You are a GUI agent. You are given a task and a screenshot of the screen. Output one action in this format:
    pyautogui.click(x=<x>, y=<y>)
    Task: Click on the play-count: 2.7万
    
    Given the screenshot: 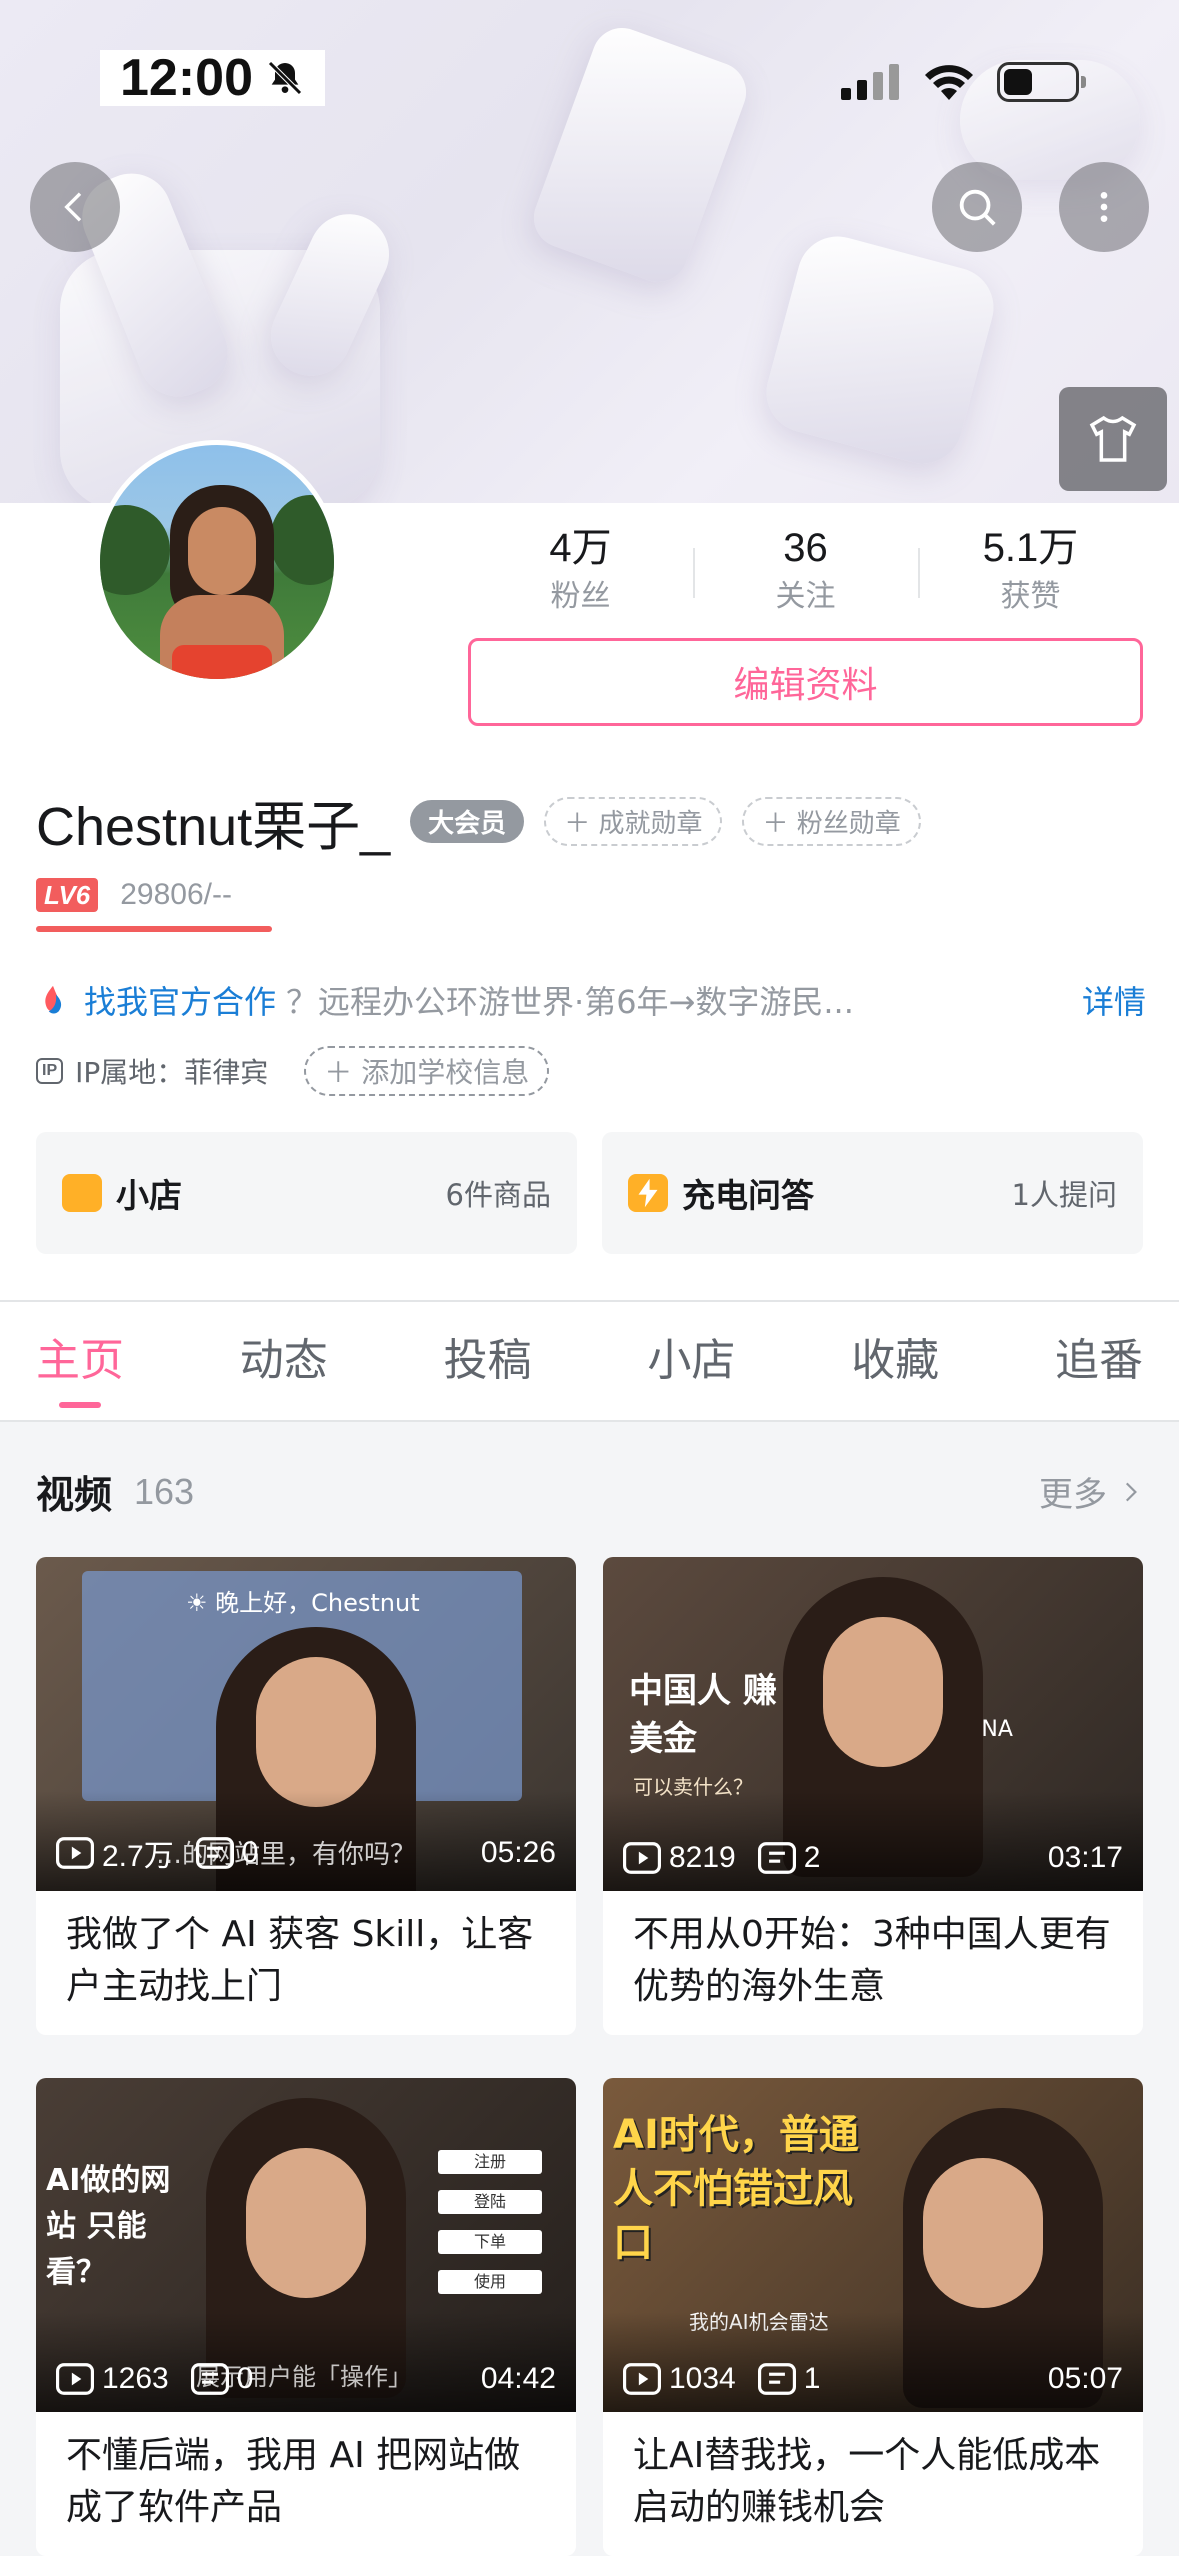 What is the action you would take?
    pyautogui.click(x=138, y=1856)
    